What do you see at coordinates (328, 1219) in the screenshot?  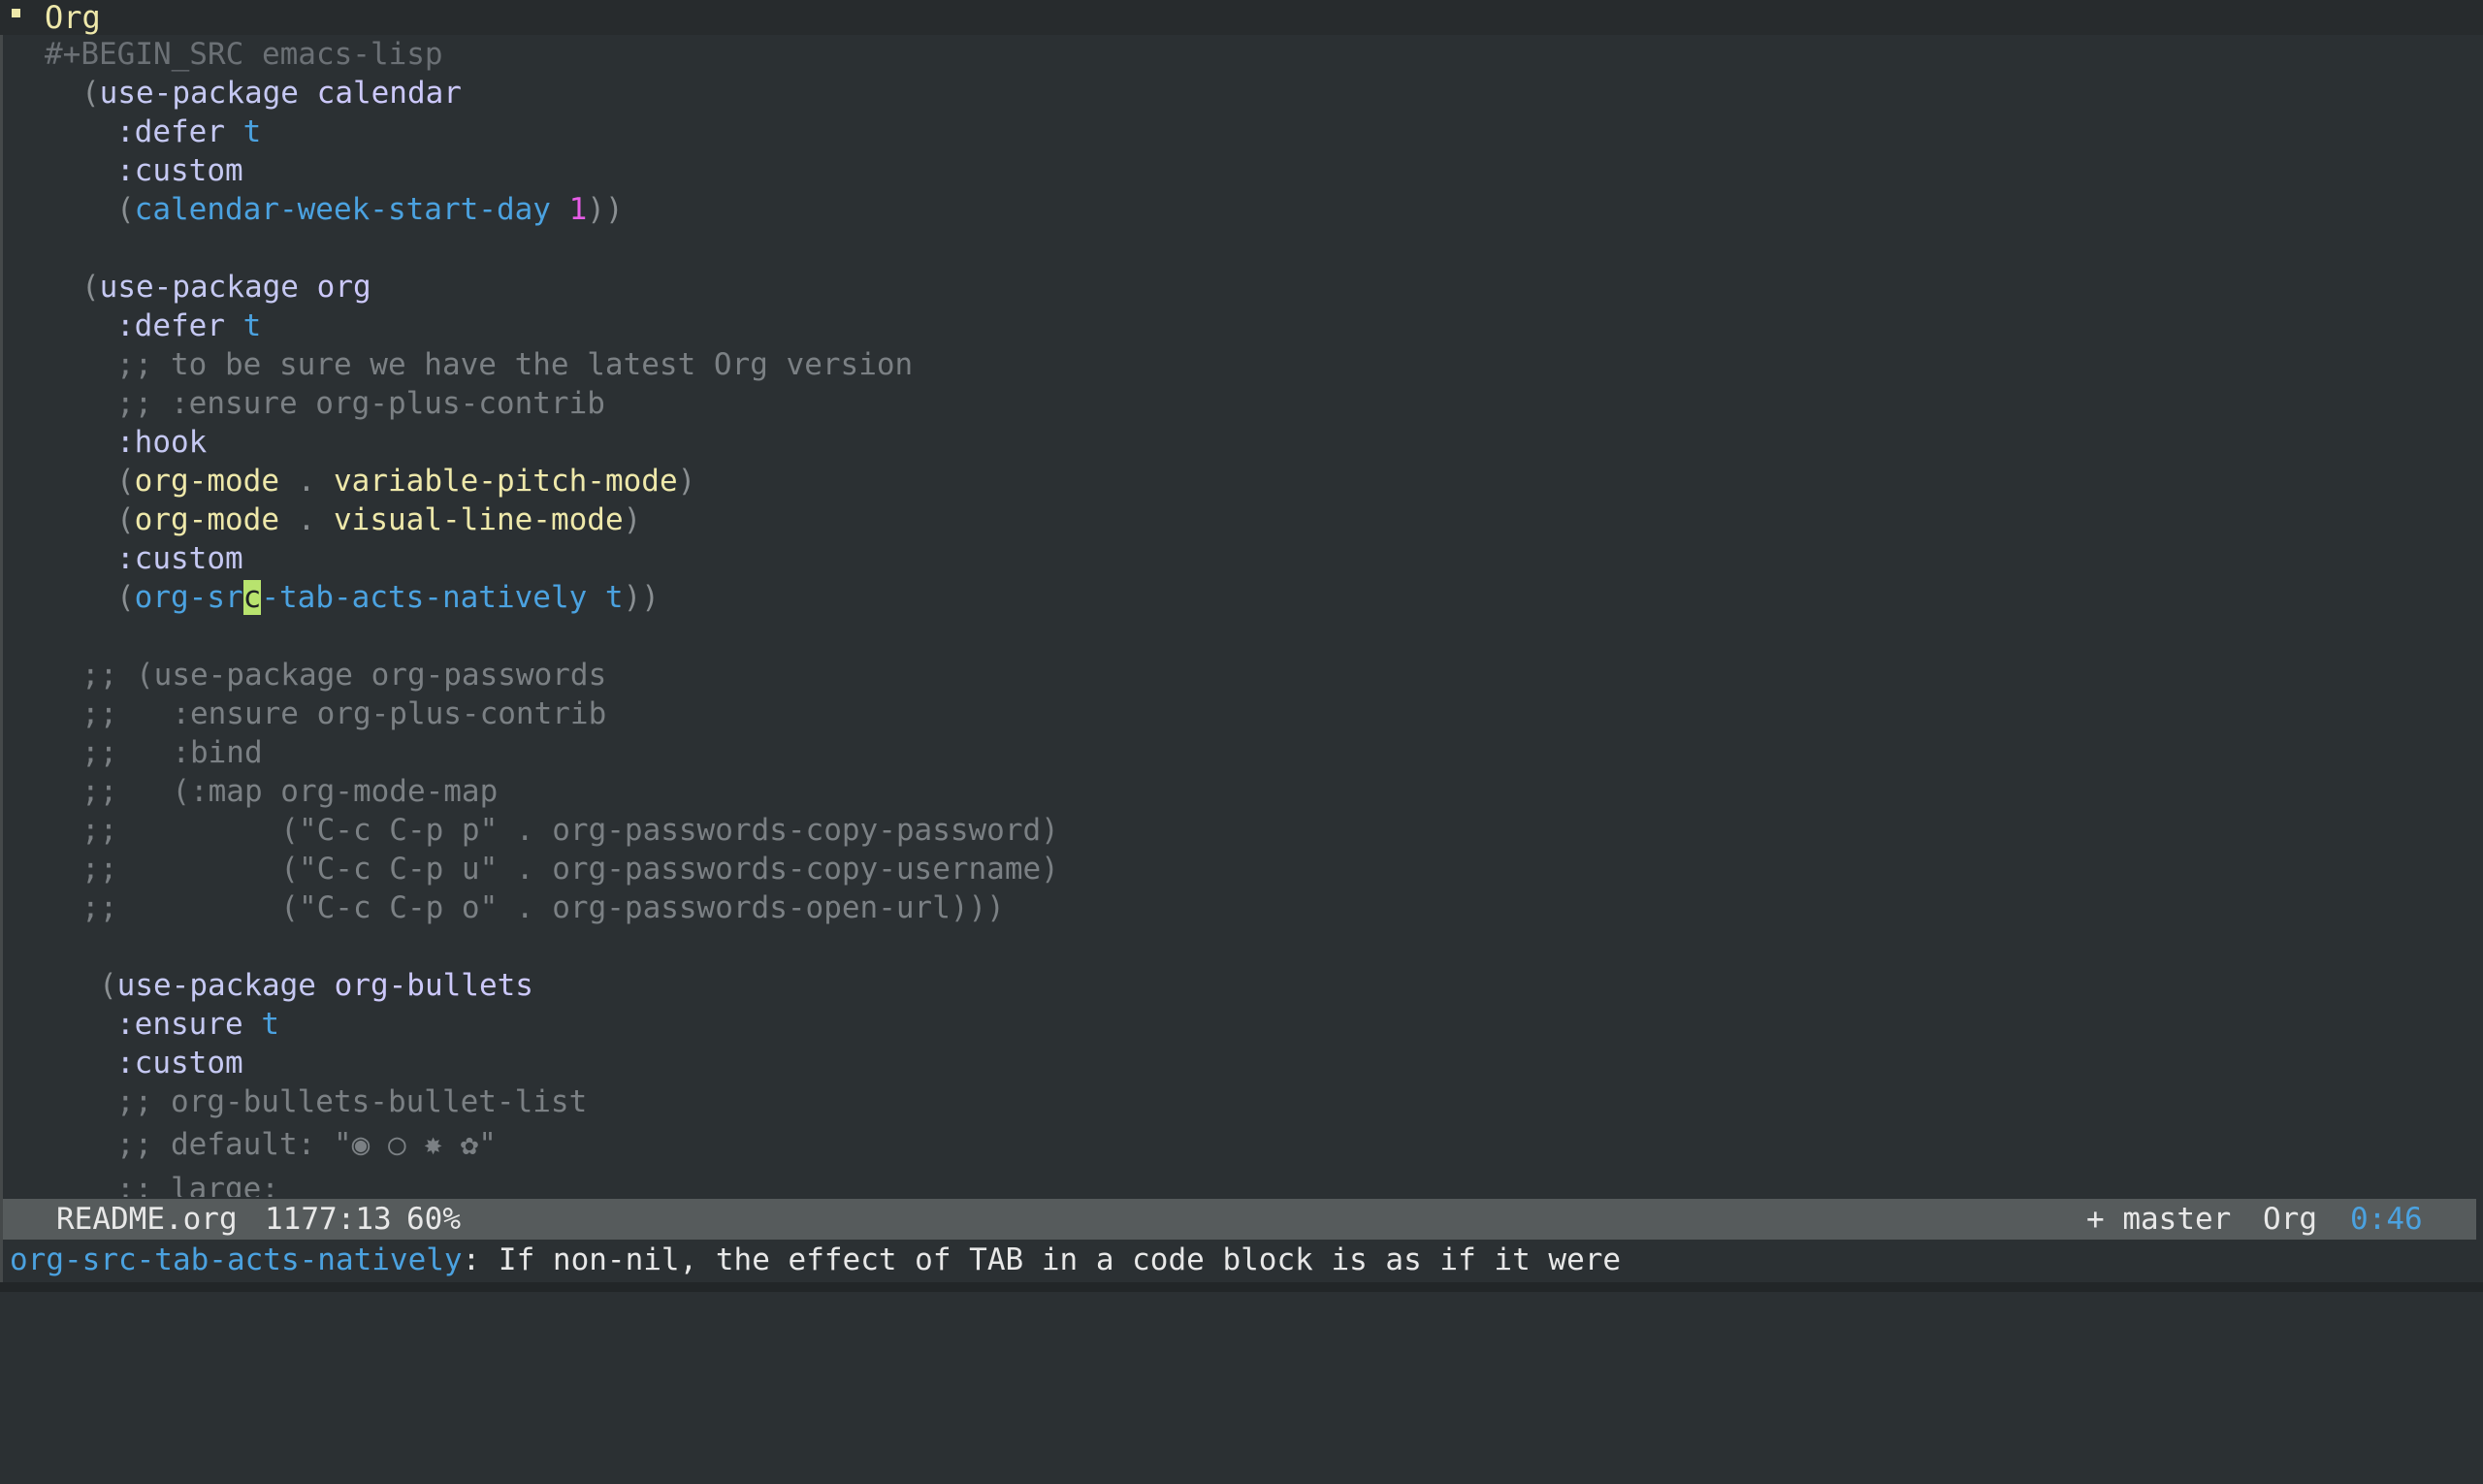 I see `cursor-position: 1177:13` at bounding box center [328, 1219].